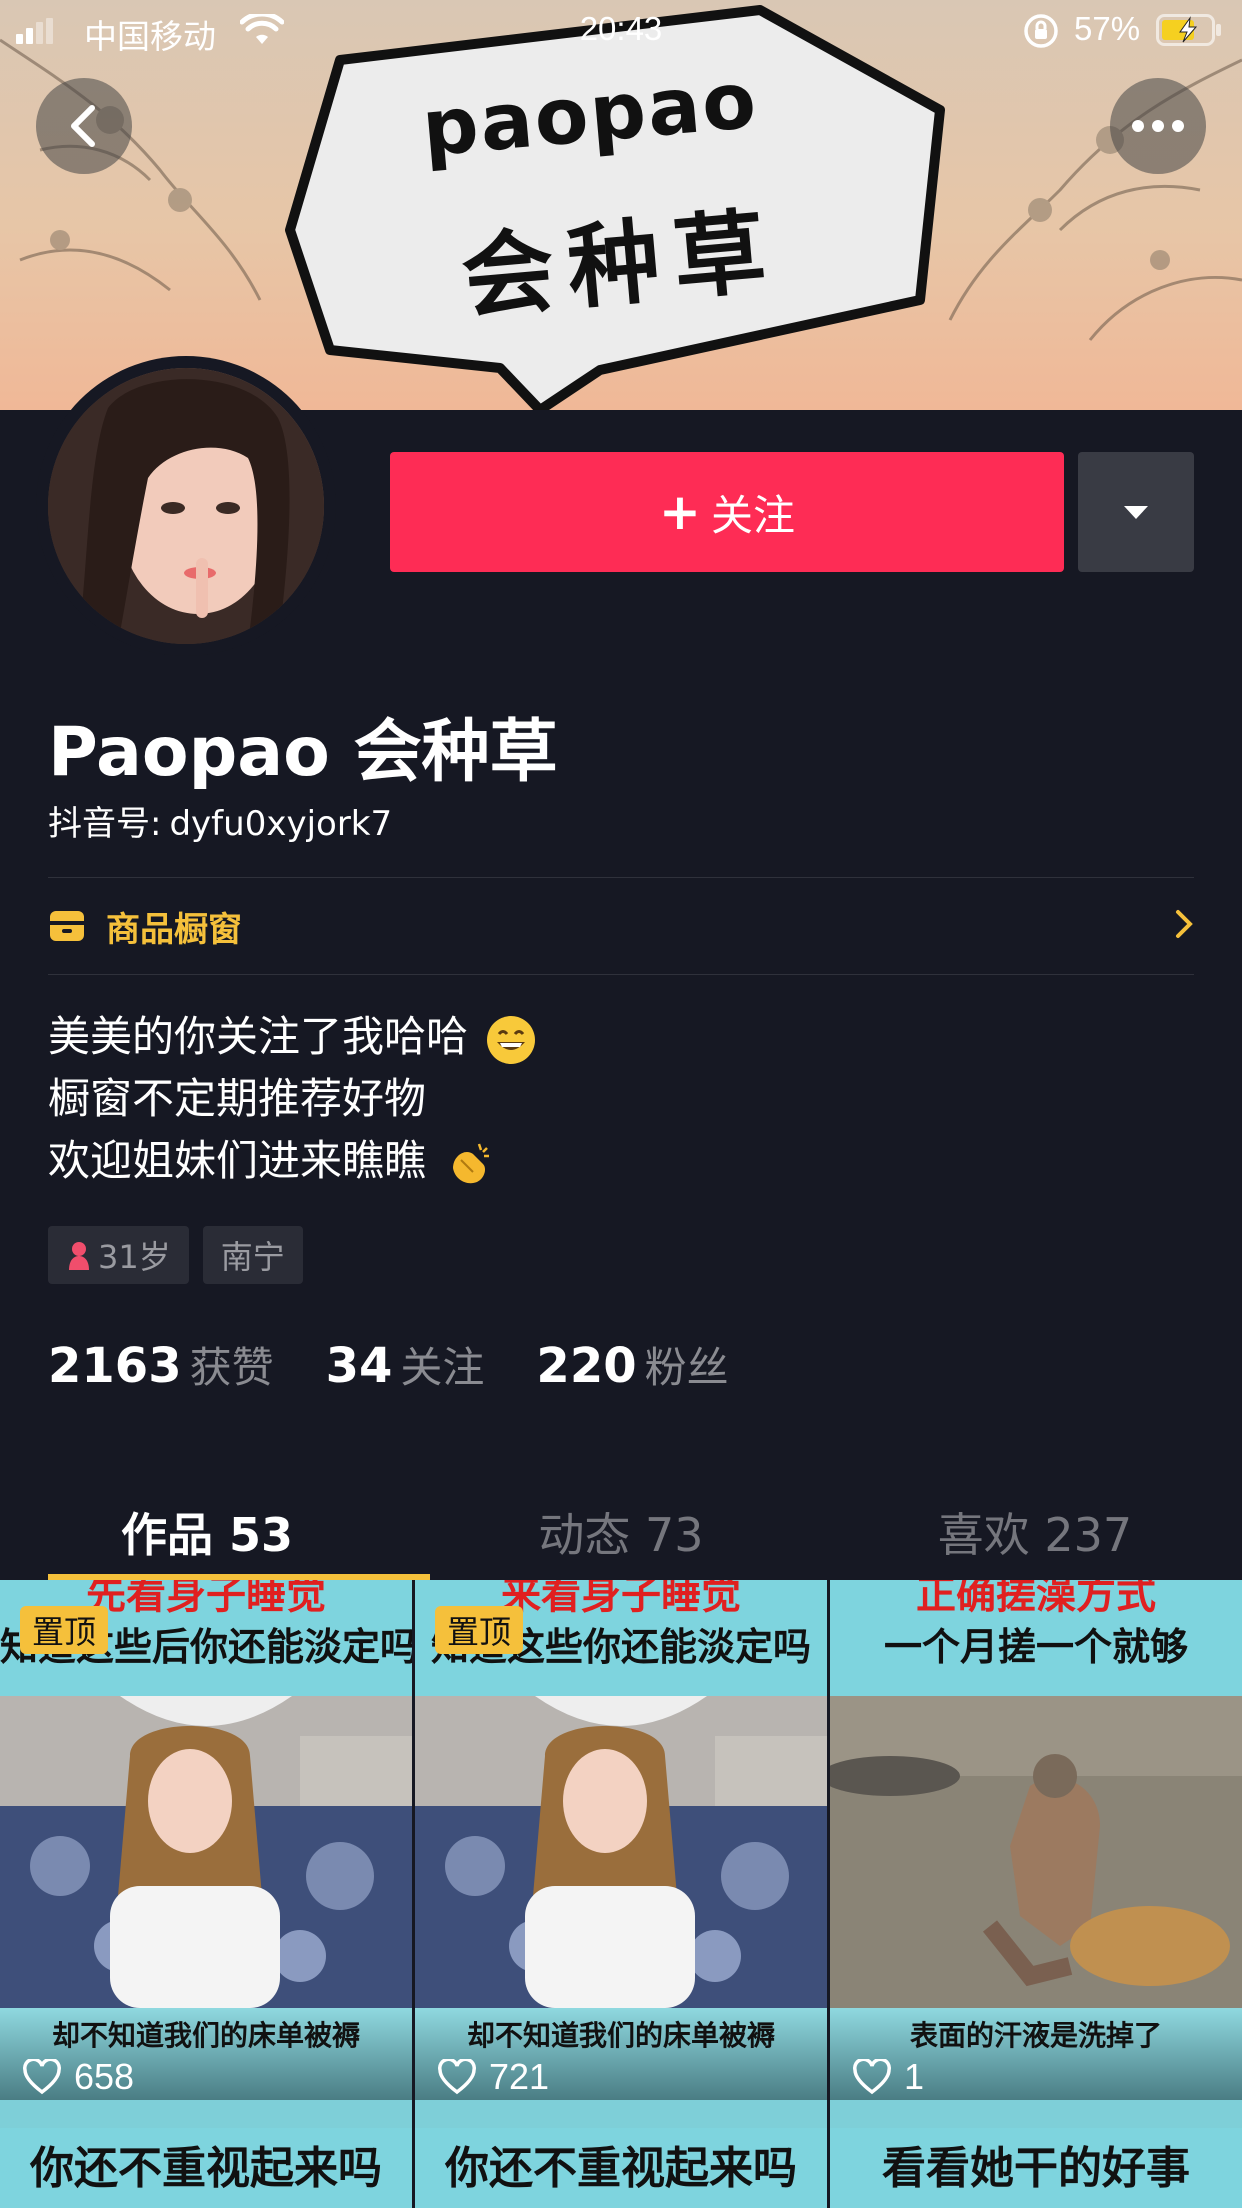 The width and height of the screenshot is (1242, 2208). I want to click on shop-window-row: 商品橱窗, so click(621, 926).